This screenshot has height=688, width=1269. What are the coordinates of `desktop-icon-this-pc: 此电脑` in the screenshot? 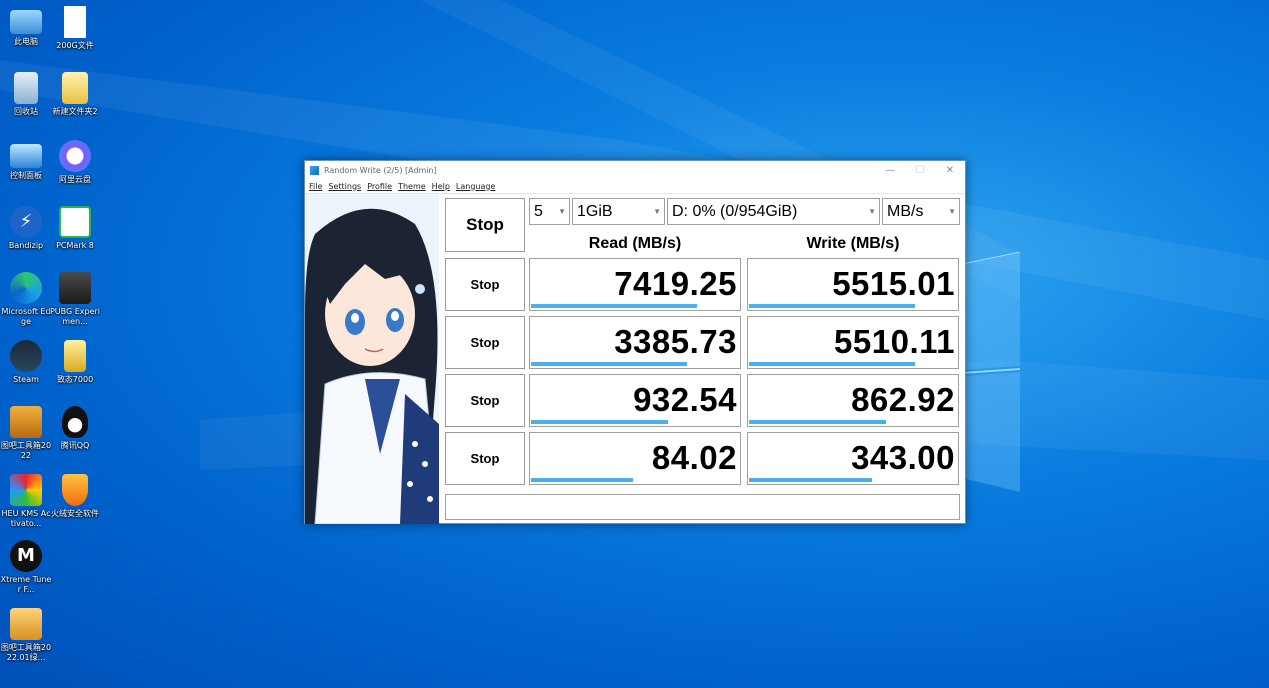 It's located at (26, 26).